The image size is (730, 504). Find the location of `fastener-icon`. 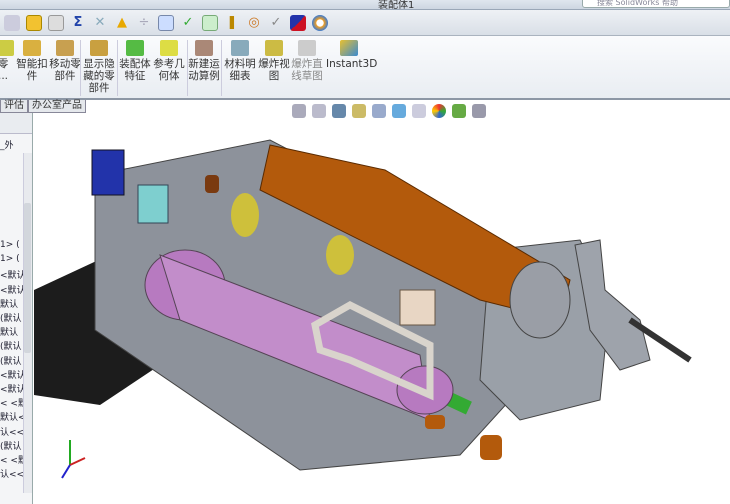

fastener-icon is located at coordinates (32, 48).